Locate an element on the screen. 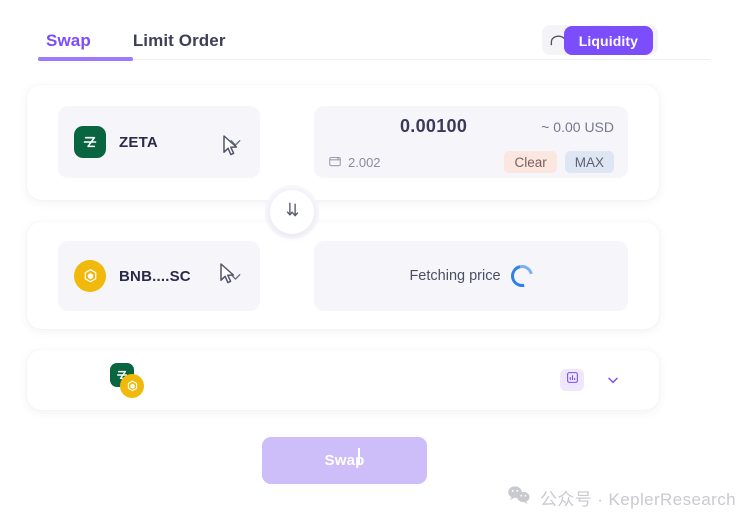  wechat-icon is located at coordinates (519, 497).